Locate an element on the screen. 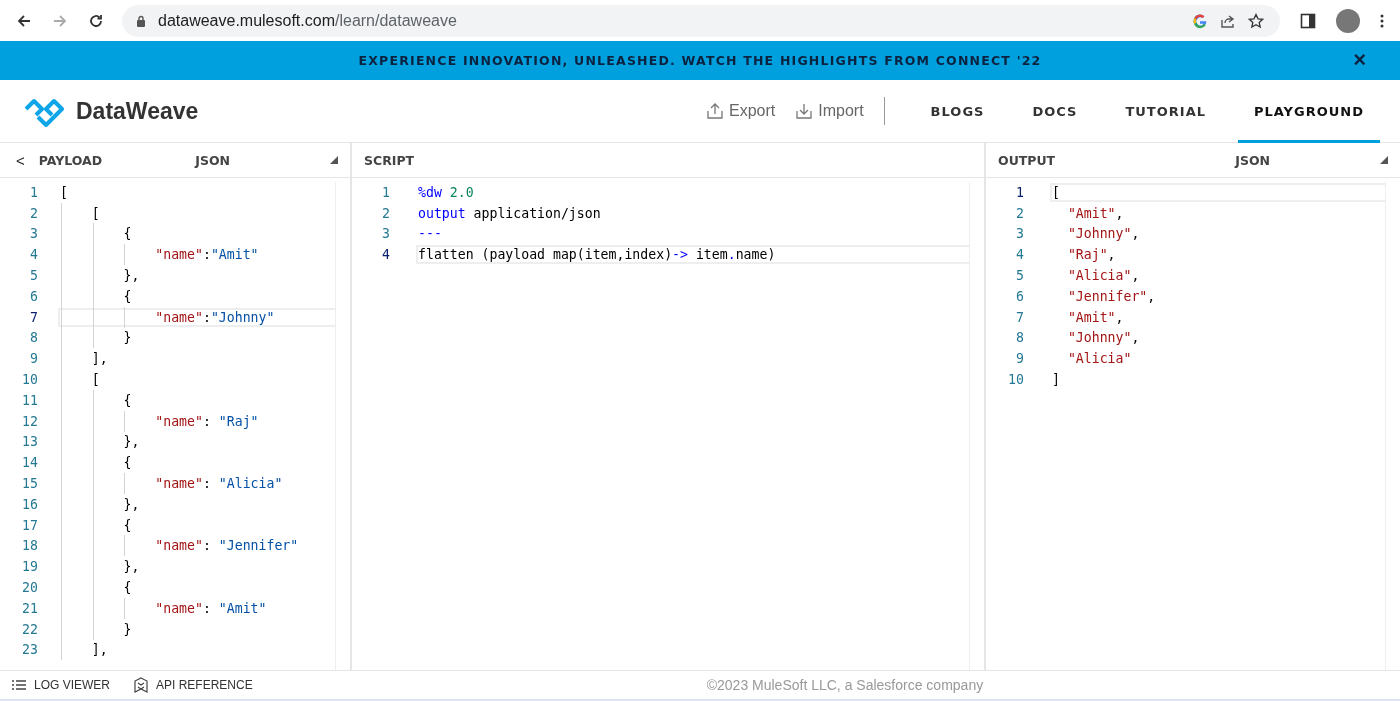 The width and height of the screenshot is (1400, 701). line-number: 12 is located at coordinates (29, 421).